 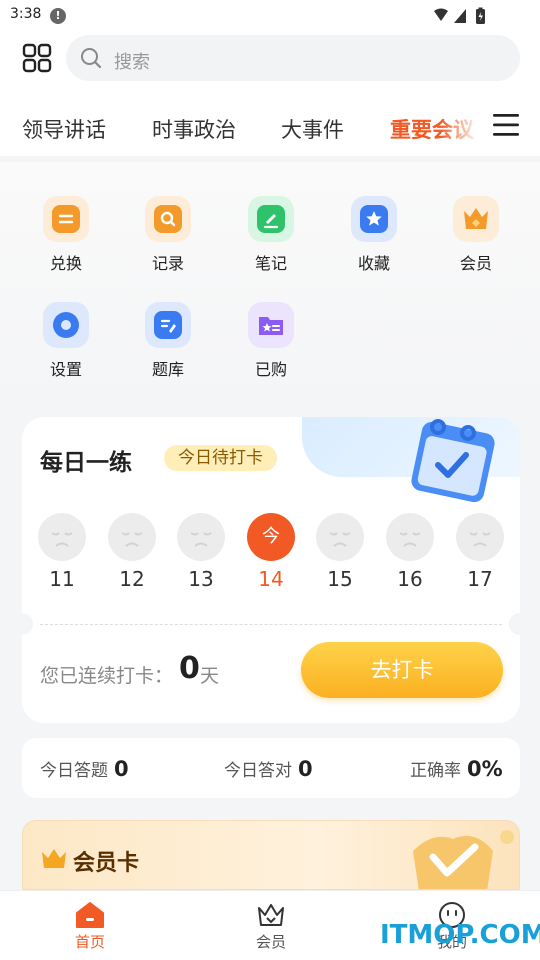 I want to click on shortcut-label: 兑换, so click(x=65, y=263).